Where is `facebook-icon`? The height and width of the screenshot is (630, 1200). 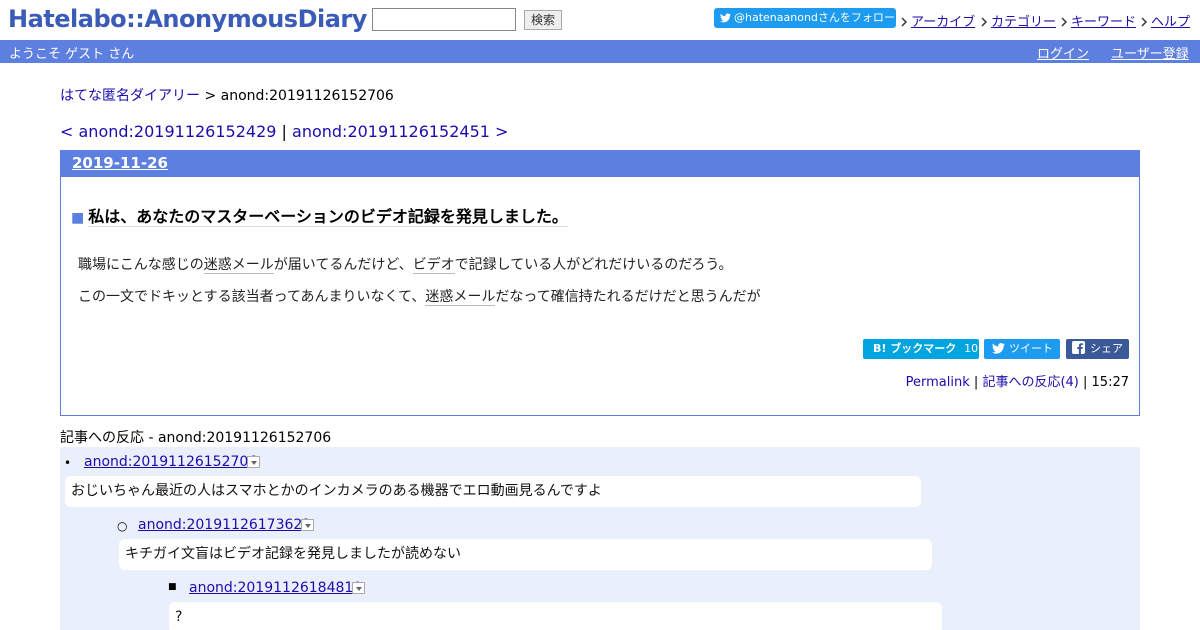
facebook-icon is located at coordinates (1078, 347).